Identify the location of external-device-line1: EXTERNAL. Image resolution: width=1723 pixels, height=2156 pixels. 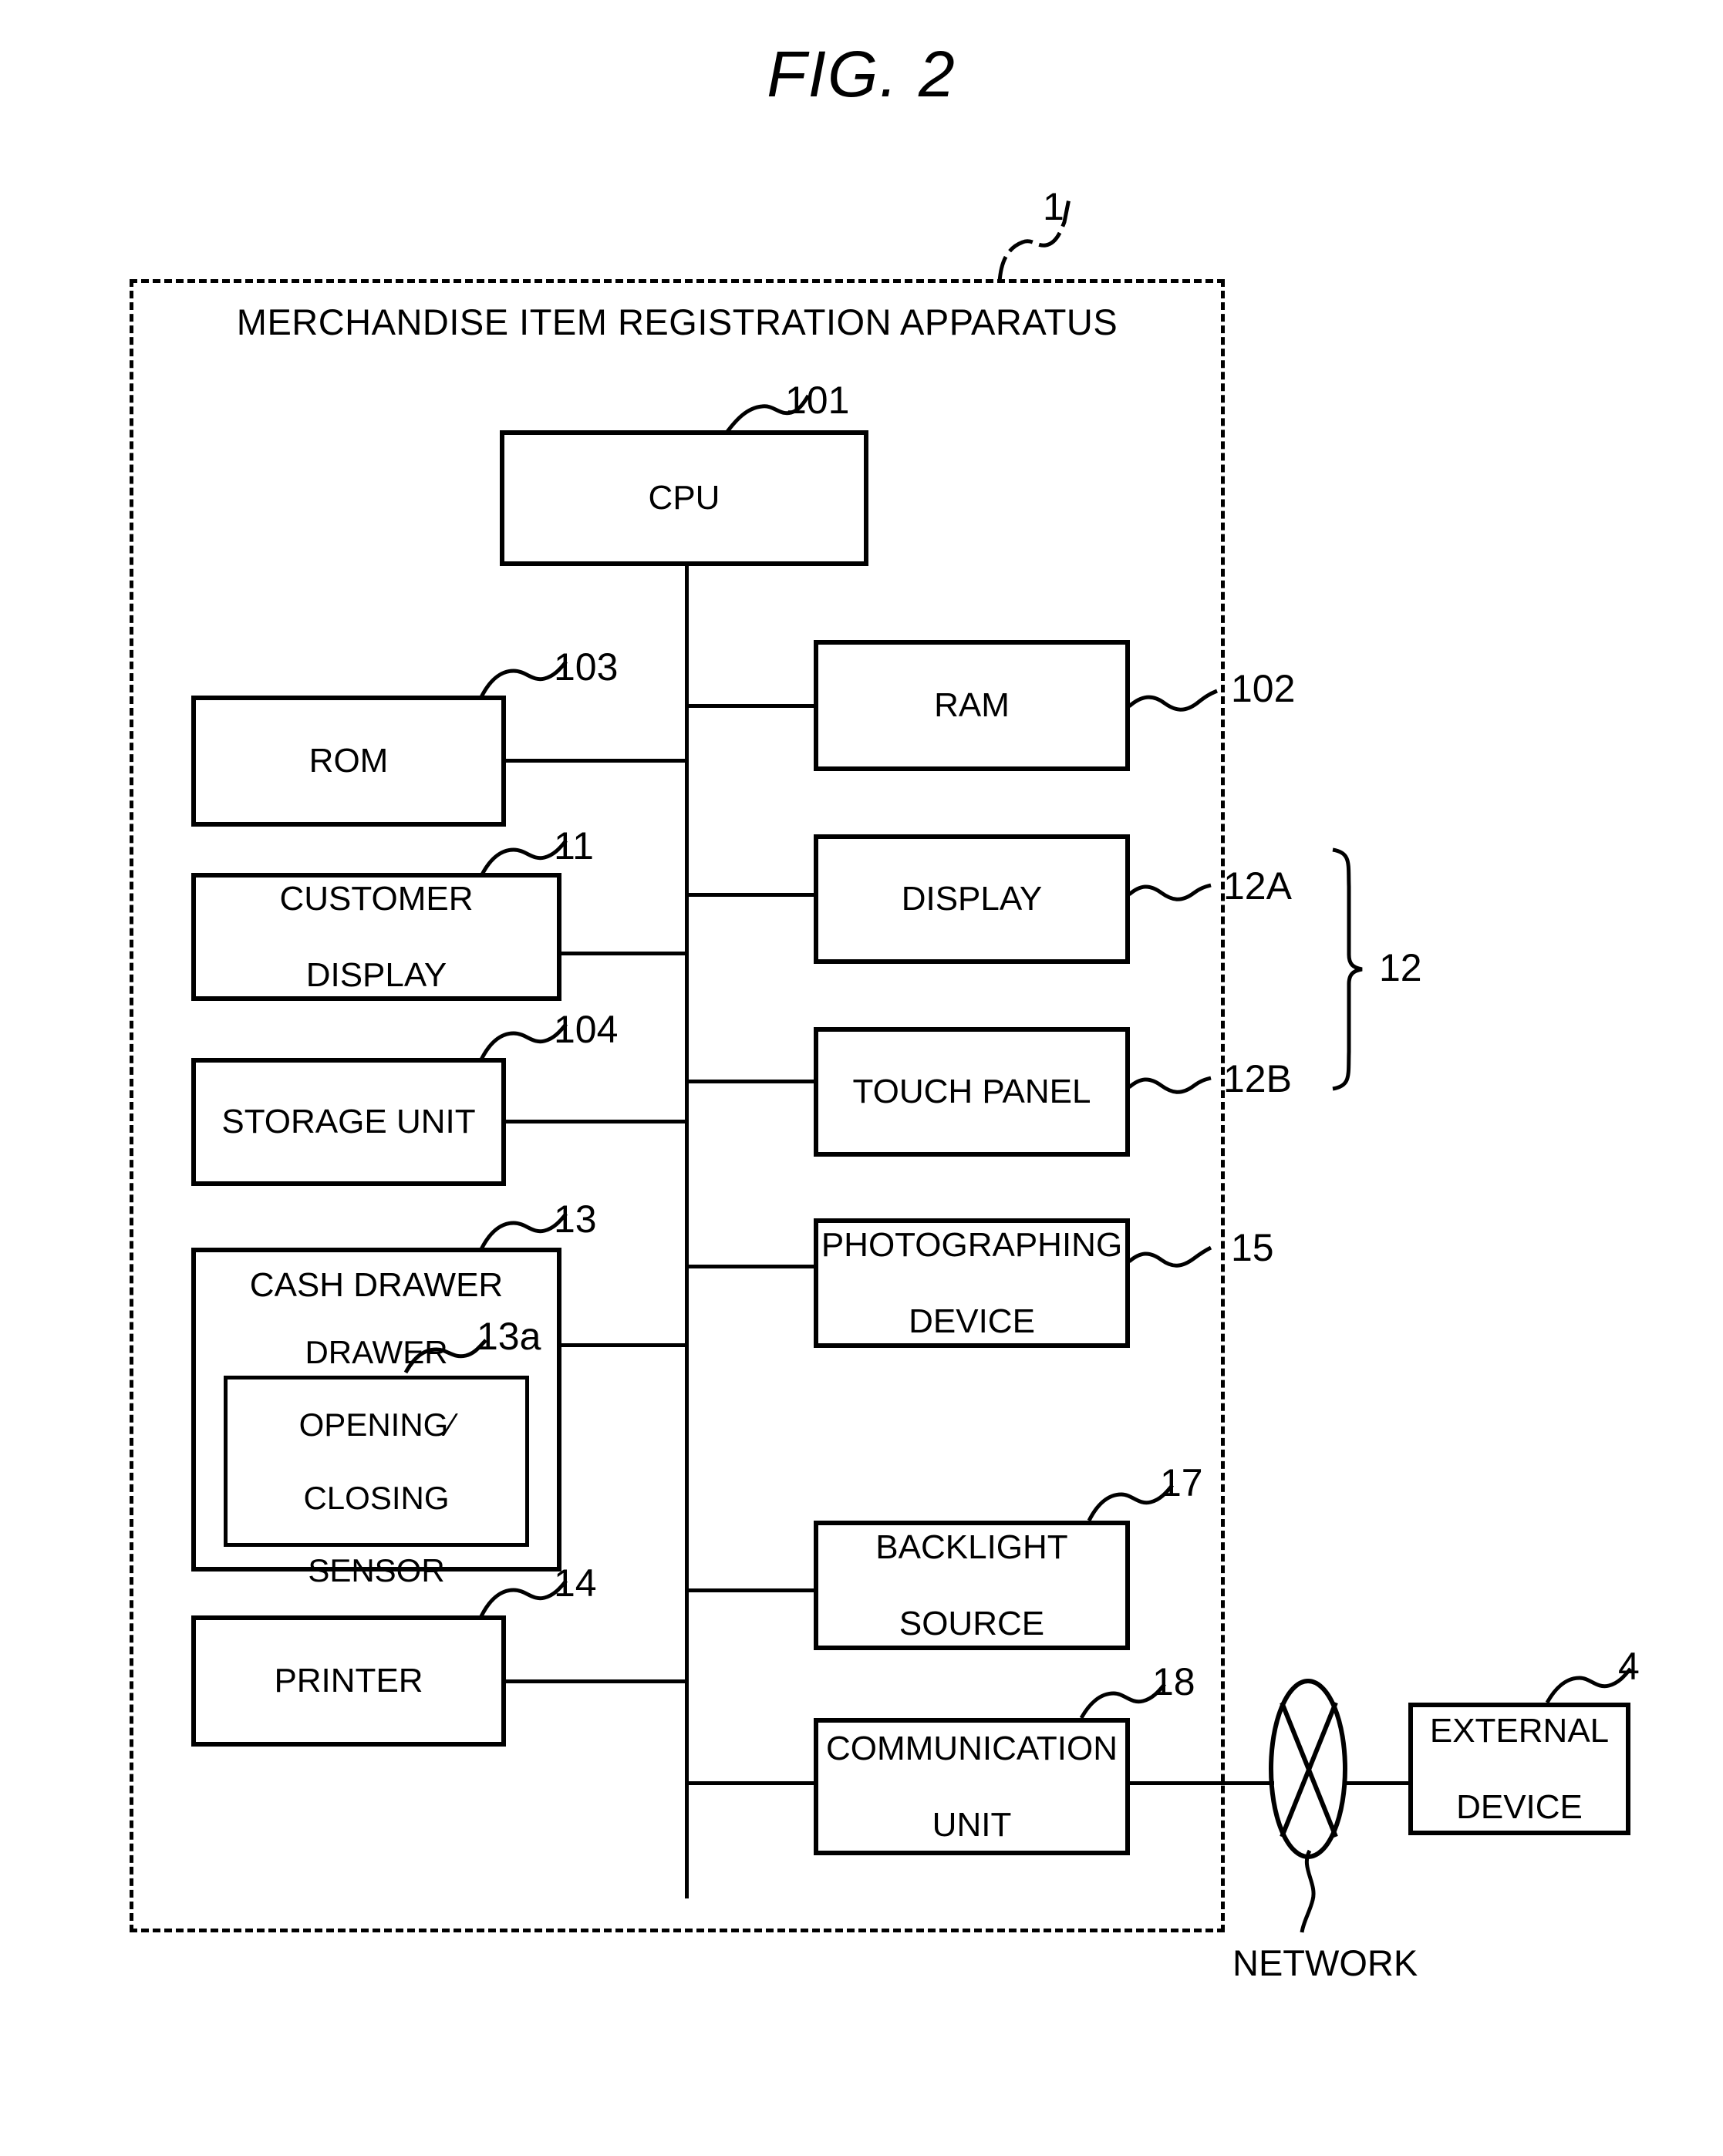
(1520, 1731).